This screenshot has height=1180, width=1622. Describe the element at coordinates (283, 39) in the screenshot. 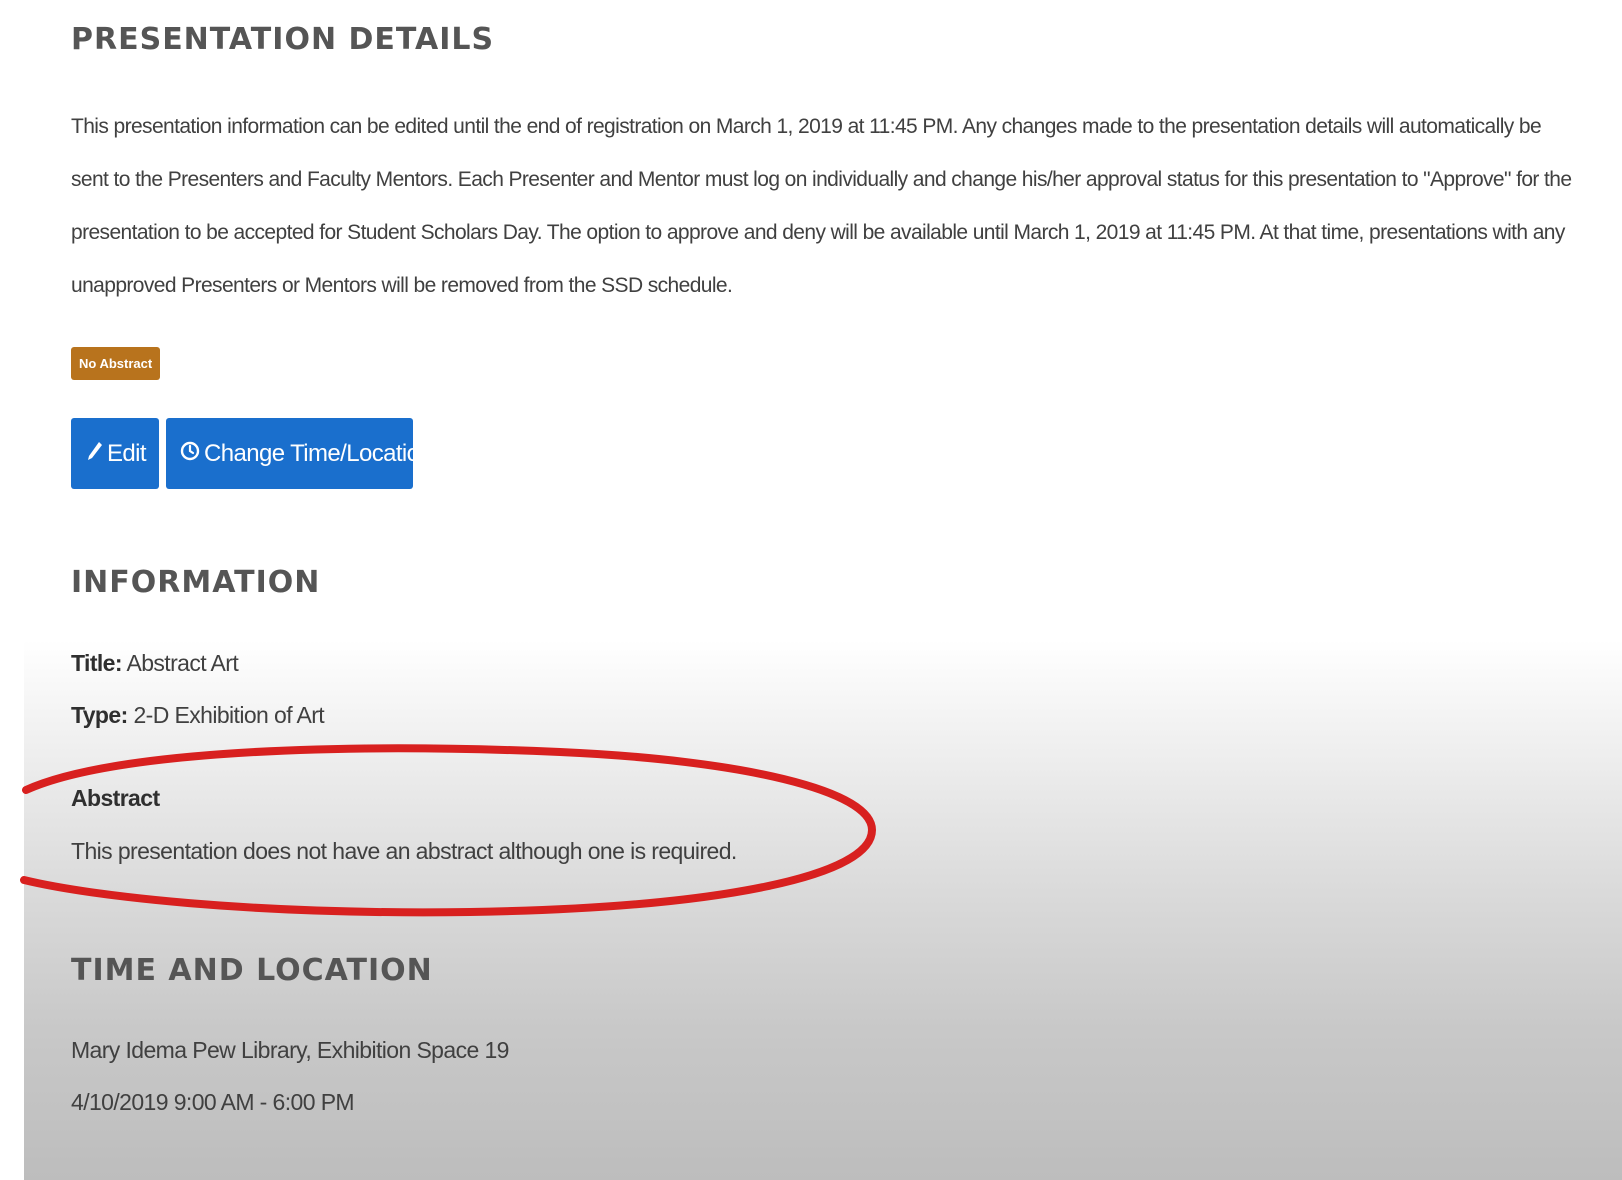

I see `presentation-details-heading: PRESENTATION DETAILS` at that location.